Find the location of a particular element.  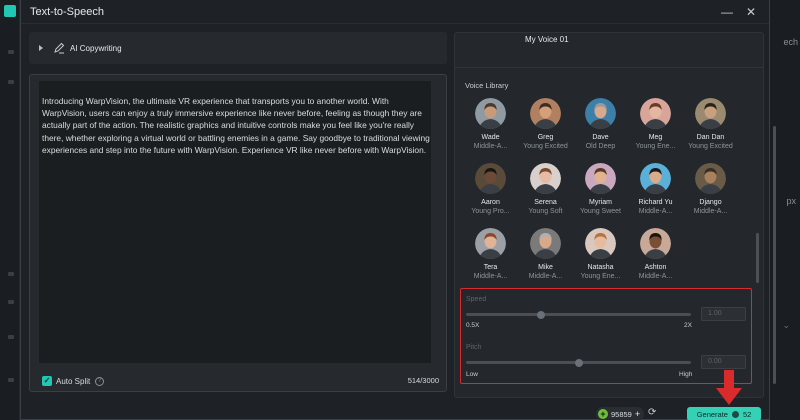

voice-name: Dave is located at coordinates (600, 137).